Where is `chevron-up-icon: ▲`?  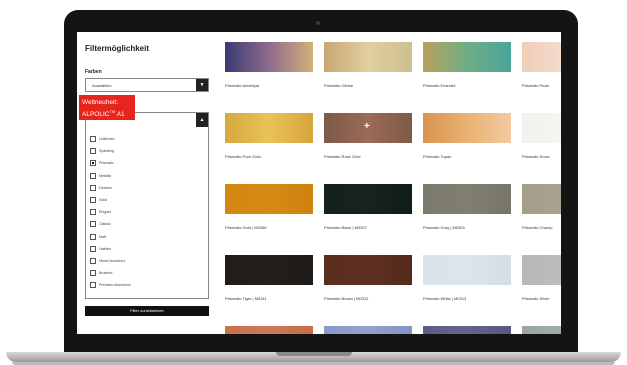 chevron-up-icon: ▲ is located at coordinates (202, 120).